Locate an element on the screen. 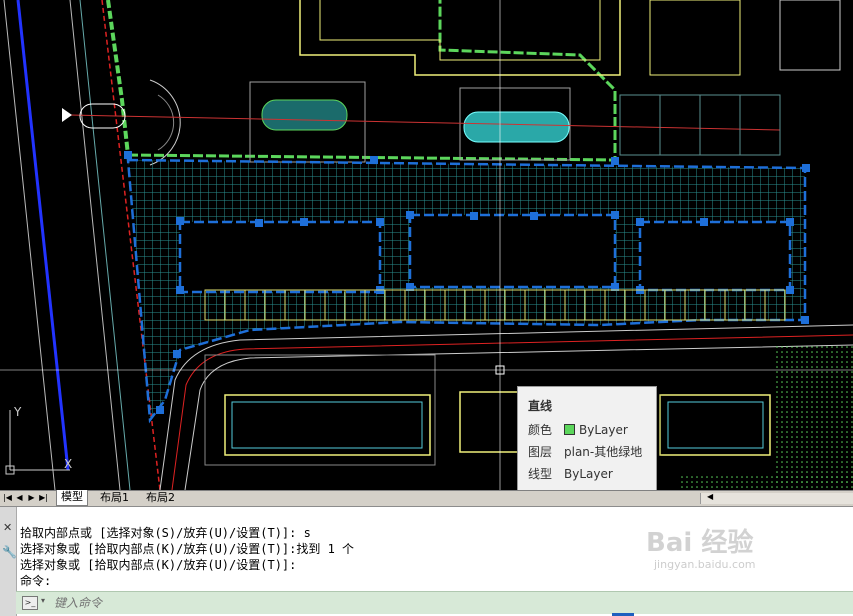 The height and width of the screenshot is (616, 853). command-line-sidebar: ✕ 🔧 is located at coordinates (8, 561).